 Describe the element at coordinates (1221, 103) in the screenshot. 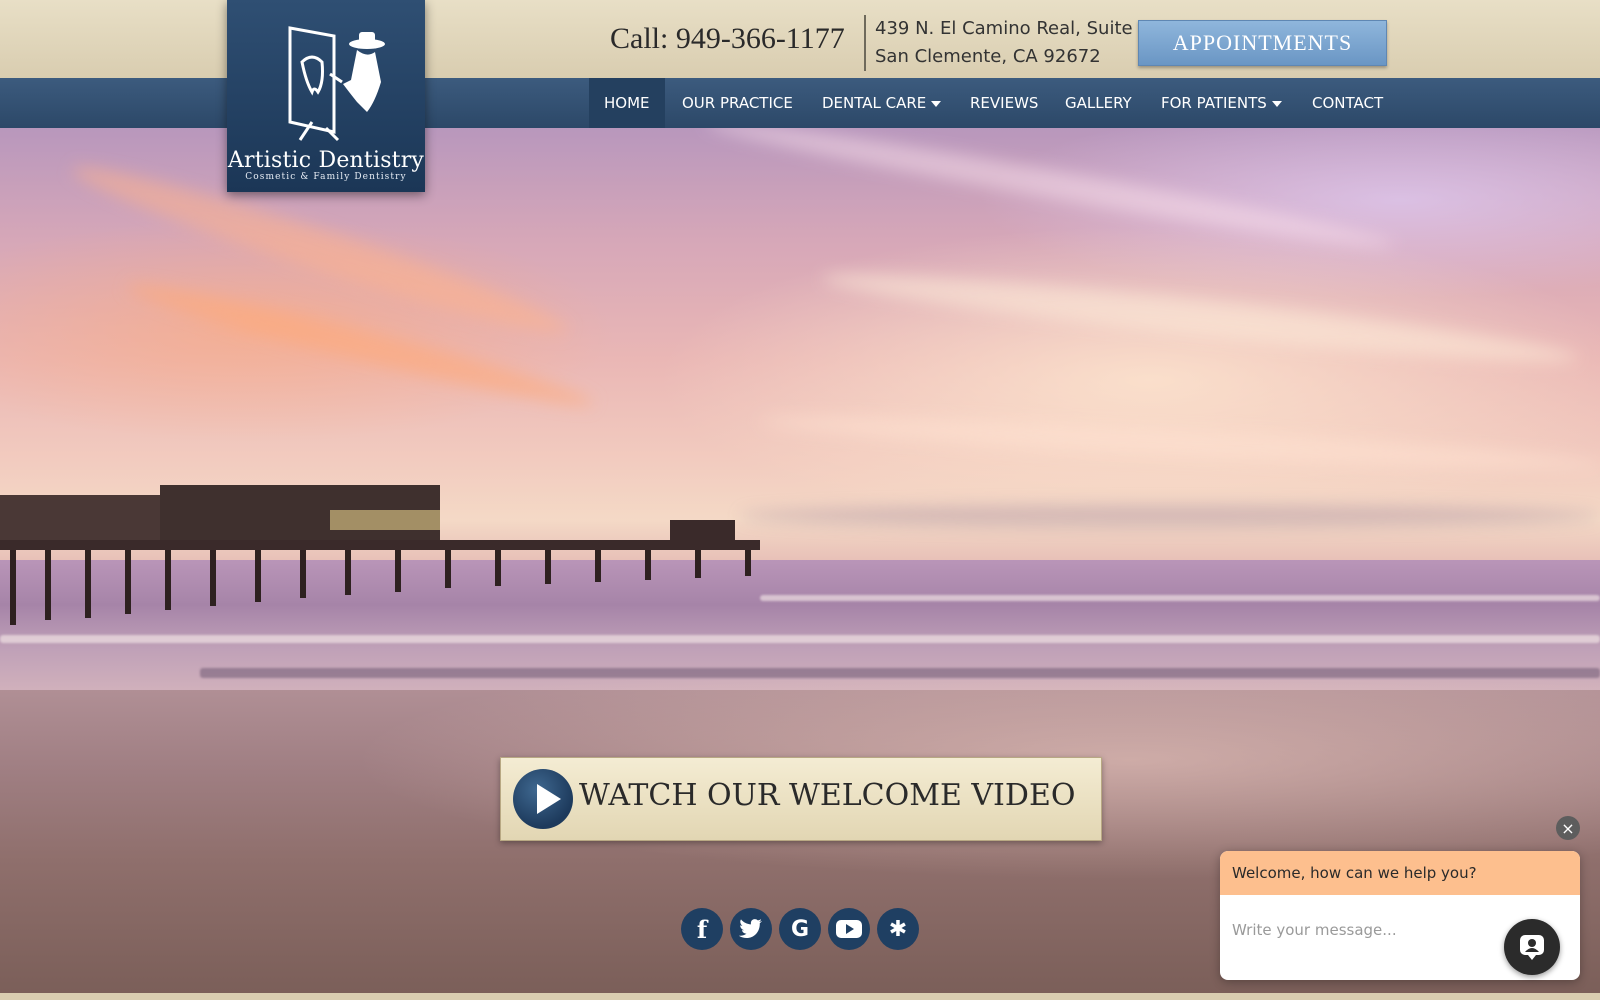

I see `nav-item-for-patients: FOR PATIENTS` at that location.